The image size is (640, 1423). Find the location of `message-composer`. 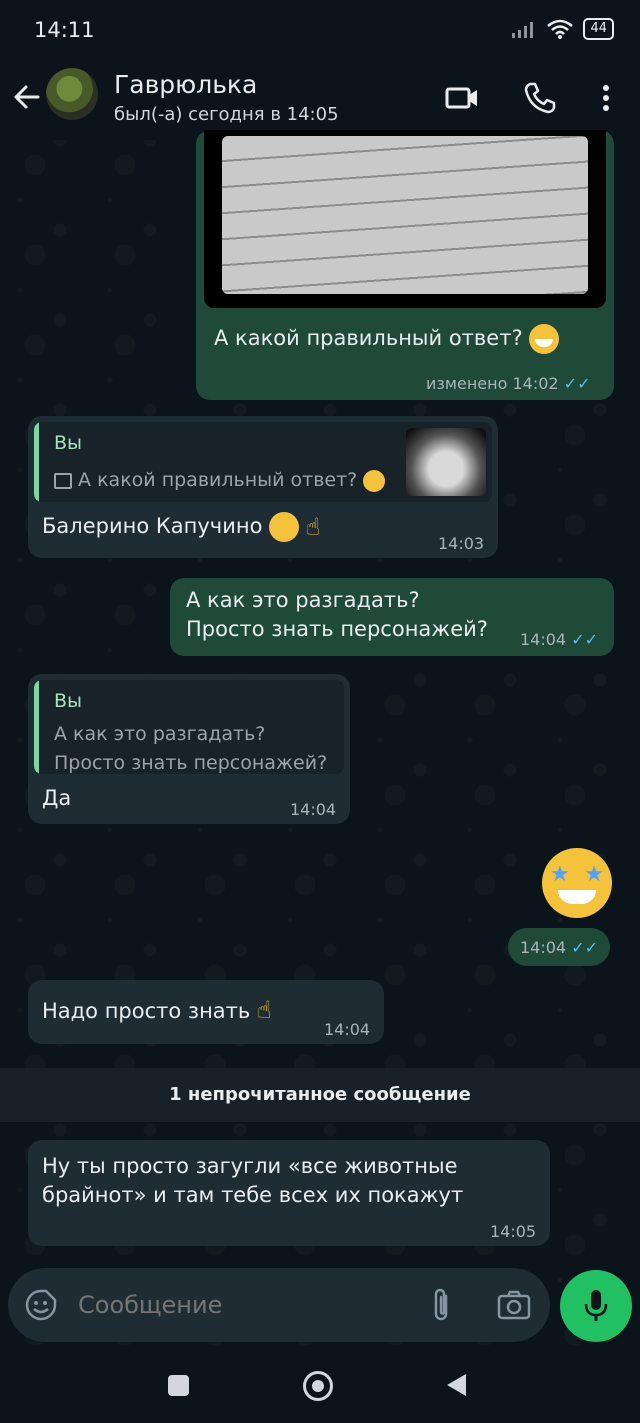

message-composer is located at coordinates (279, 1305).